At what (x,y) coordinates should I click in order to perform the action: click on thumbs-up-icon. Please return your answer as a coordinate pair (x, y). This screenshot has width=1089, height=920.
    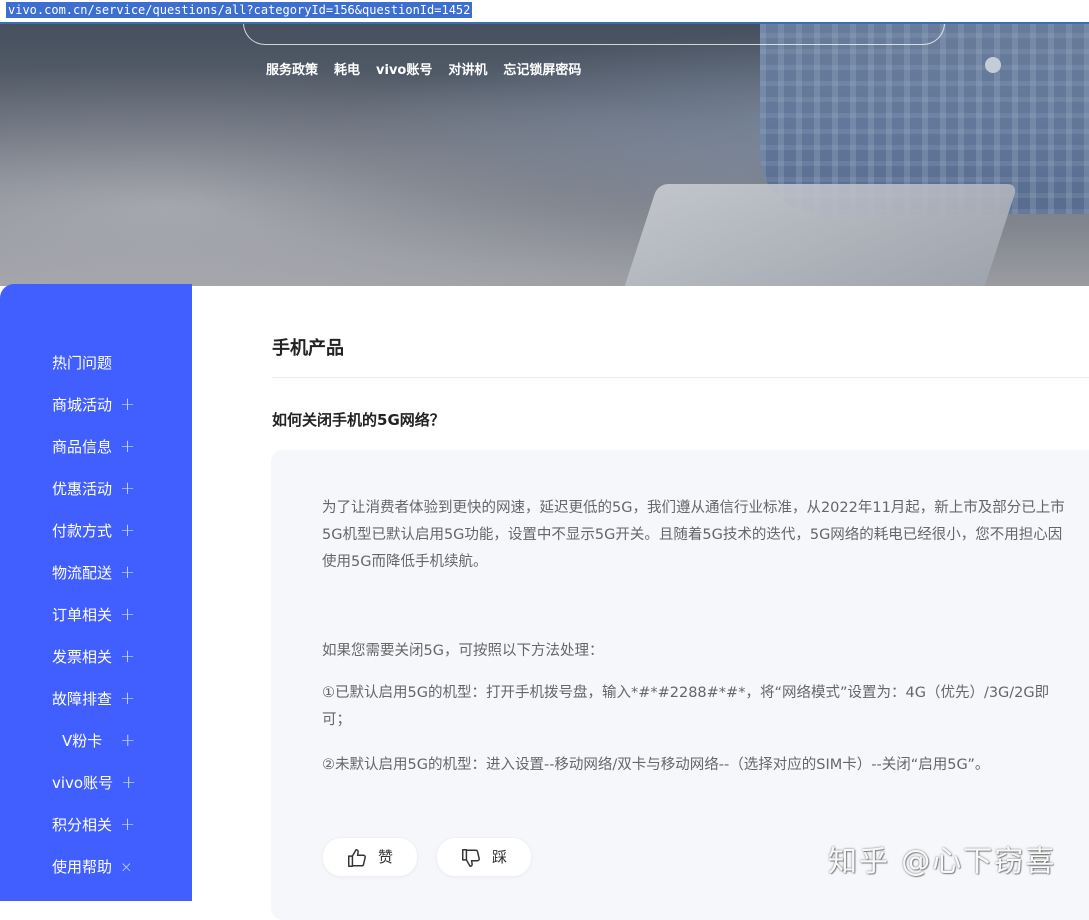
    Looking at the image, I should click on (357, 858).